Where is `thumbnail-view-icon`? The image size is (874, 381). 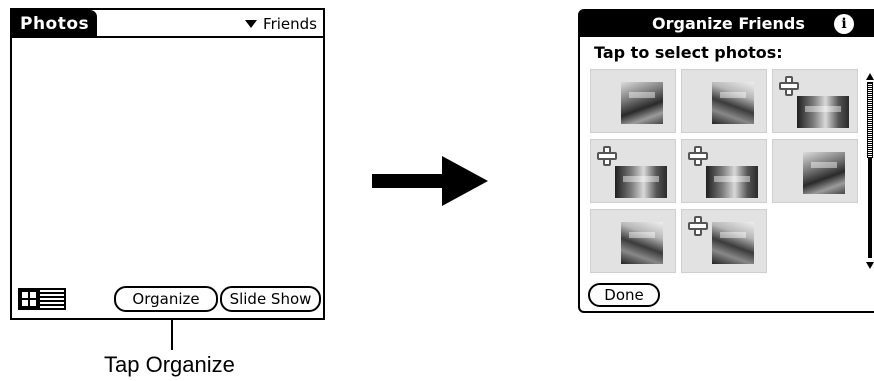 thumbnail-view-icon is located at coordinates (29, 299).